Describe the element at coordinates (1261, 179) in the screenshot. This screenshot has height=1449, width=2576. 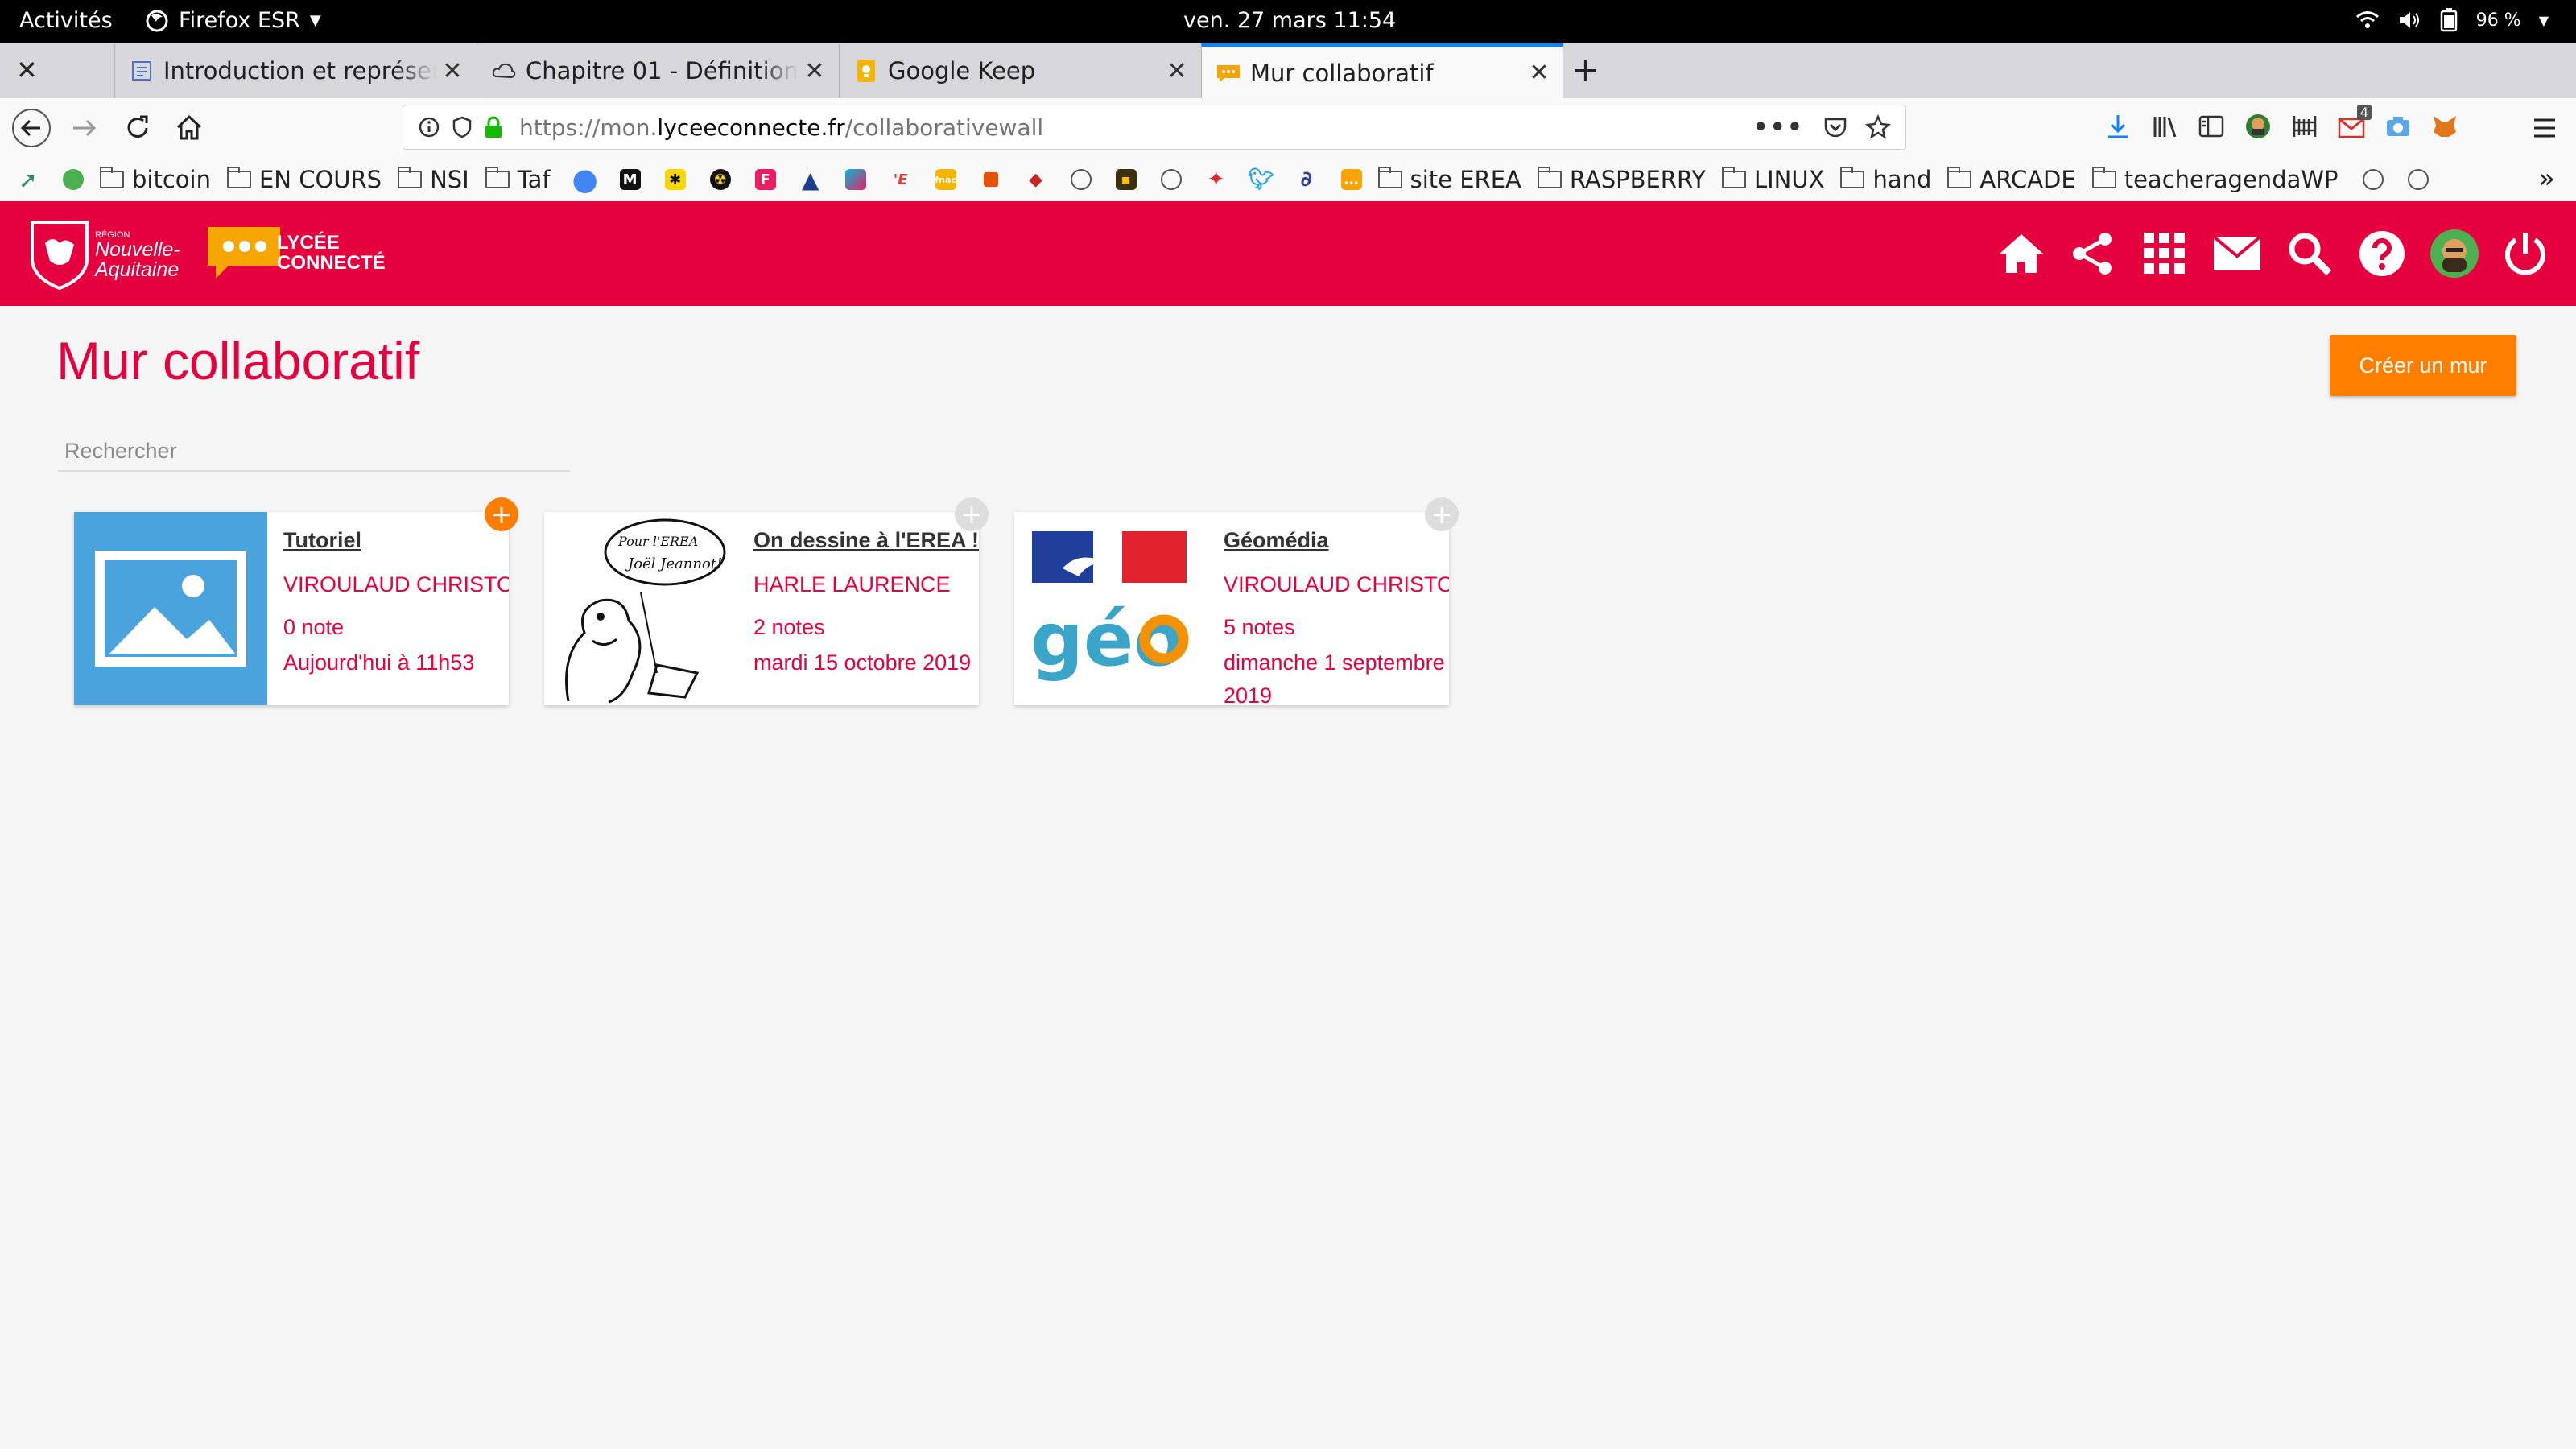
I see `twitter-icon: 🐦︎` at that location.